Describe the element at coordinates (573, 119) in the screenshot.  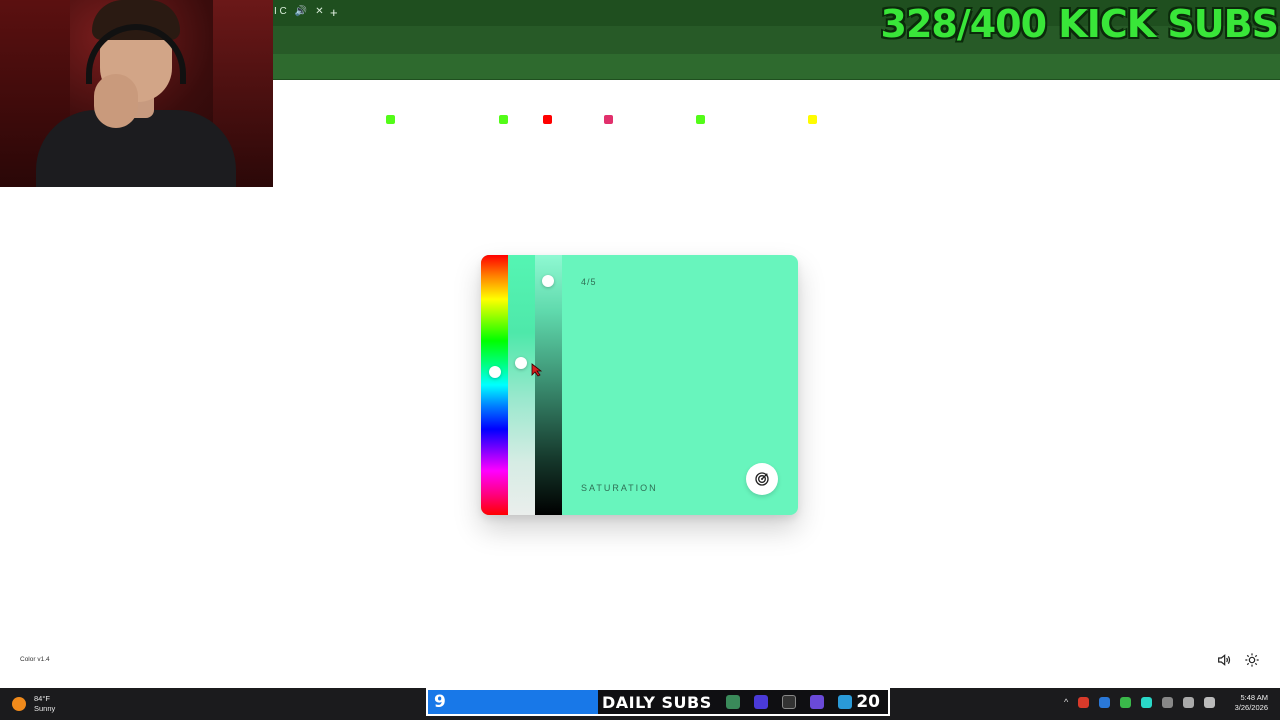
I see `bookmark-label: YouTube` at that location.